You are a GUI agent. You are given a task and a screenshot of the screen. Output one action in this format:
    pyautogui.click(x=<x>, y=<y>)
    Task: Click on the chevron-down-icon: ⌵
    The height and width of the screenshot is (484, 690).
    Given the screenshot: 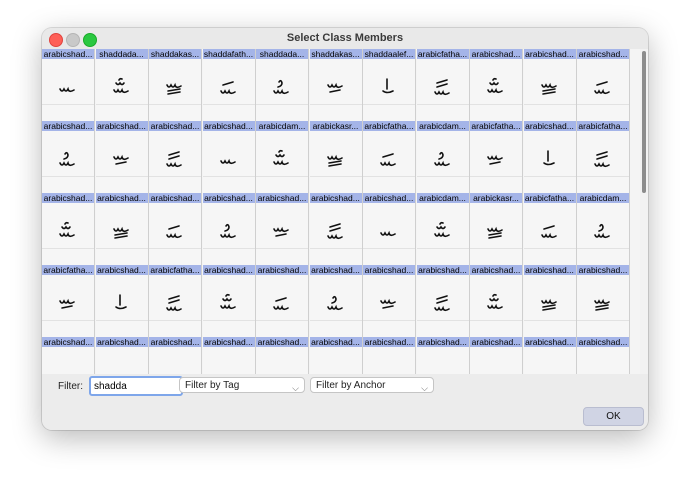 What is the action you would take?
    pyautogui.click(x=424, y=388)
    